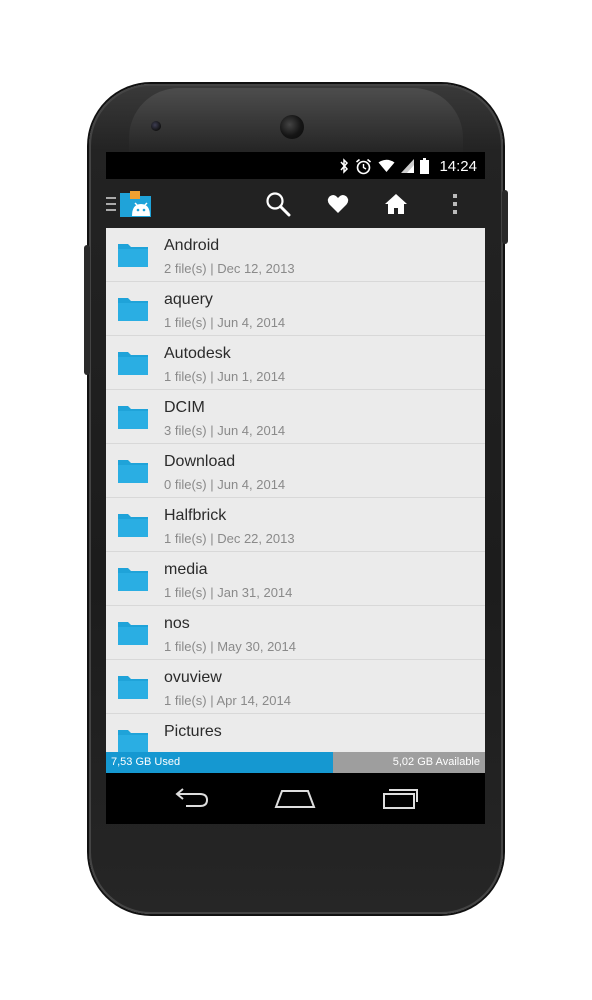 The height and width of the screenshot is (1000, 592). What do you see at coordinates (225, 322) in the screenshot?
I see `file-meta: 1 file(s) | Jun 4, 2014` at bounding box center [225, 322].